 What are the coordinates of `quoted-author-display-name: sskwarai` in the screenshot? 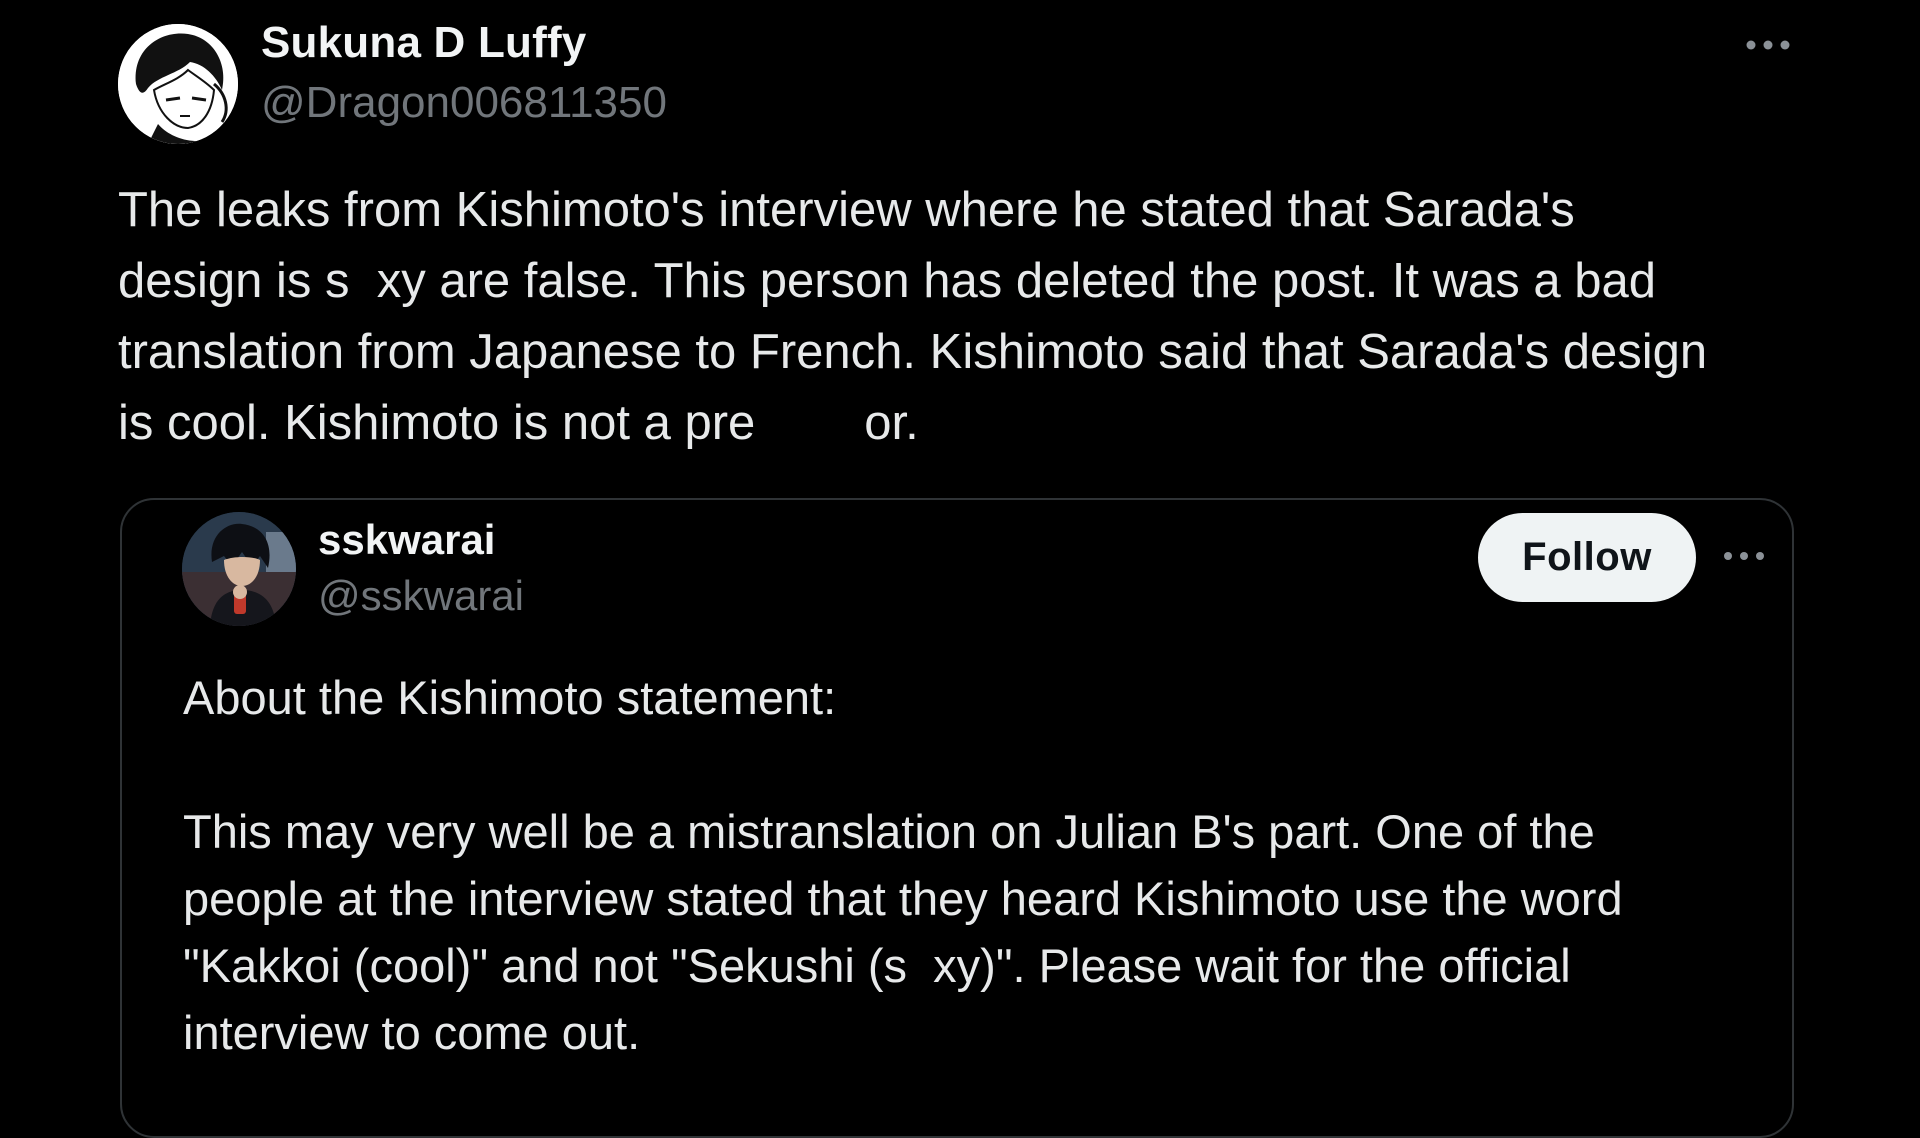 It's located at (406, 540).